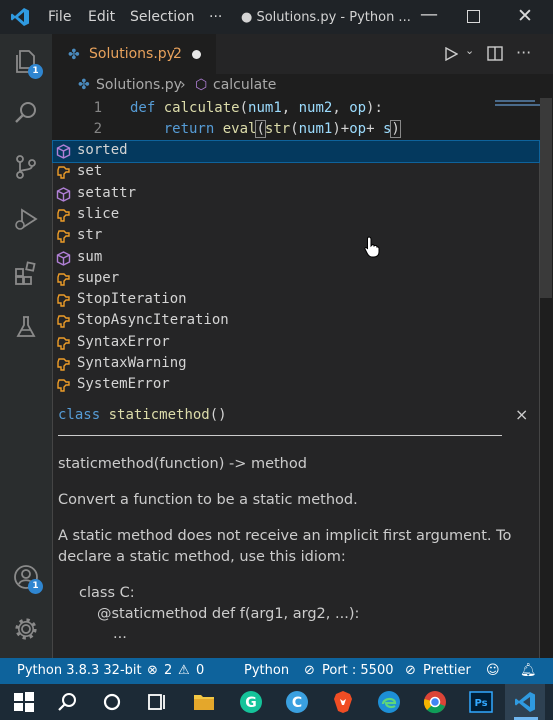 Image resolution: width=553 pixels, height=720 pixels. Describe the element at coordinates (296, 215) in the screenshot. I see `suggestion-item: slice` at that location.